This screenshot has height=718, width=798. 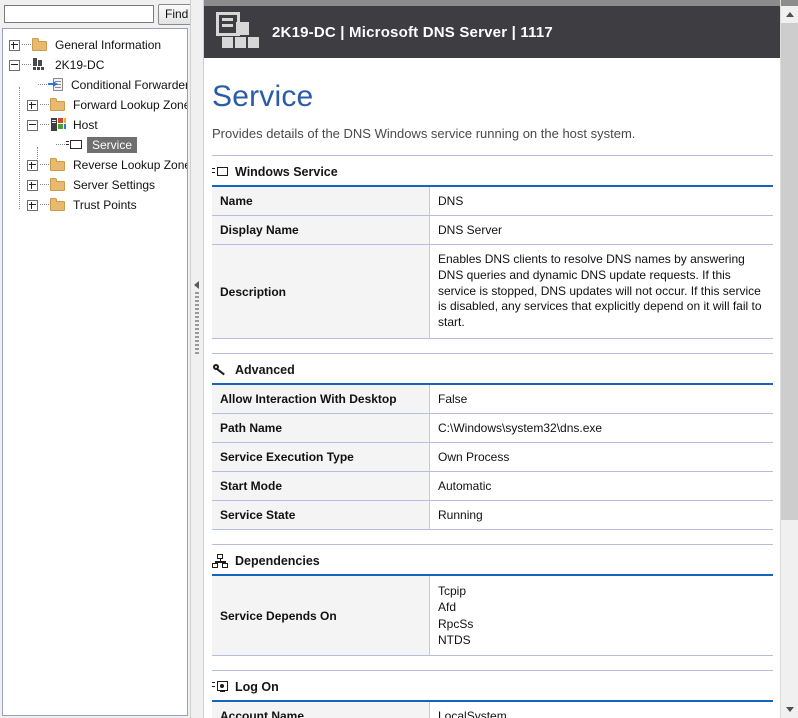 What do you see at coordinates (492, 559) in the screenshot?
I see `section-header: Dependencies` at bounding box center [492, 559].